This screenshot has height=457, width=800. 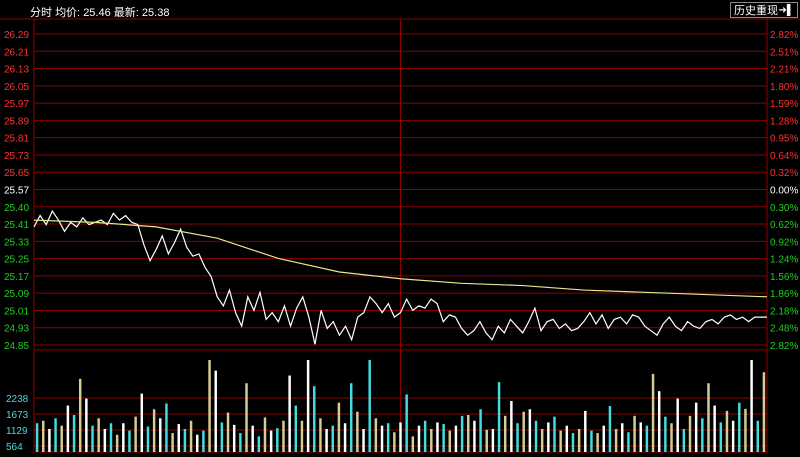 I want to click on price-tick-label: 25.25, so click(x=16, y=260).